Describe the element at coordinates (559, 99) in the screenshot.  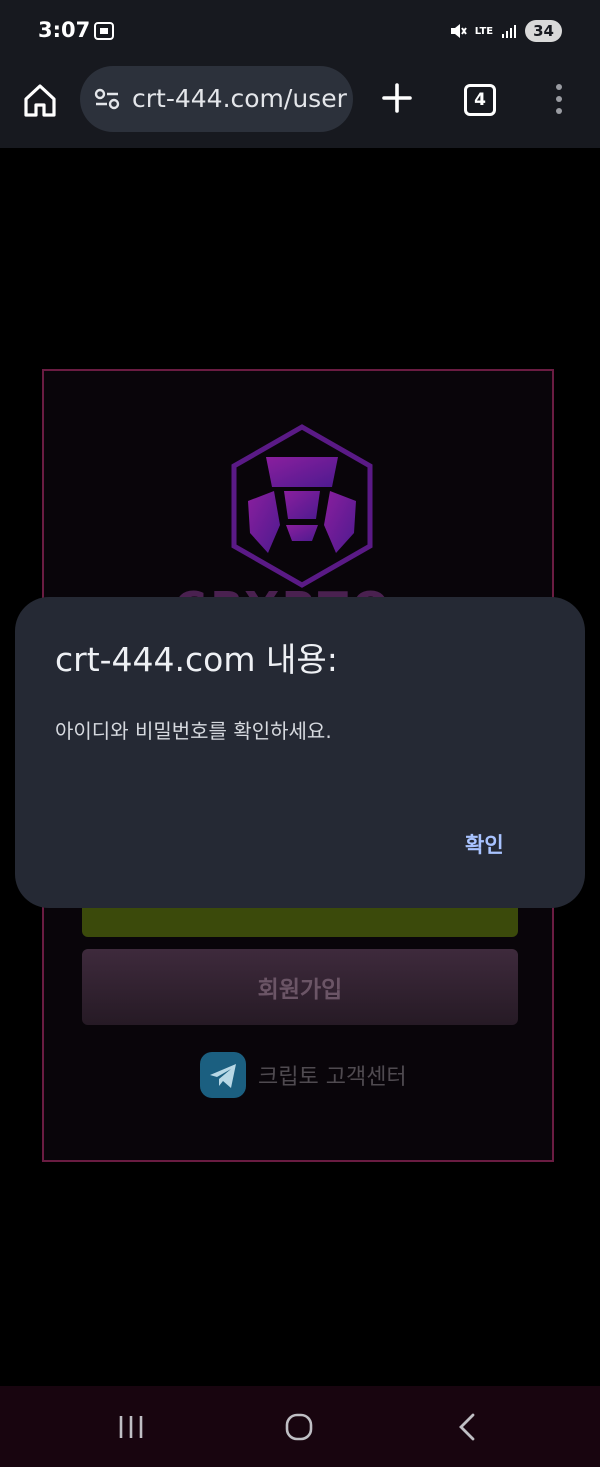
I see `more-vert-icon` at that location.